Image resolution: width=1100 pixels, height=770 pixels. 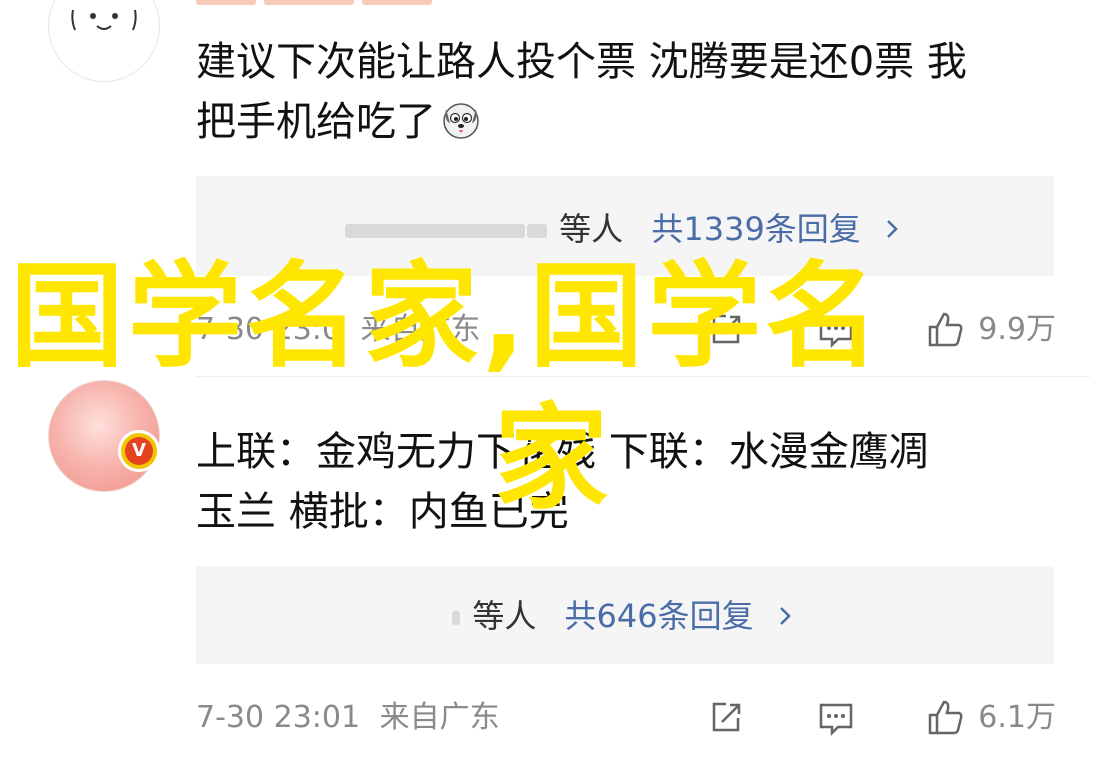 What do you see at coordinates (659, 616) in the screenshot?
I see `reply-count-link: 共646条回复` at bounding box center [659, 616].